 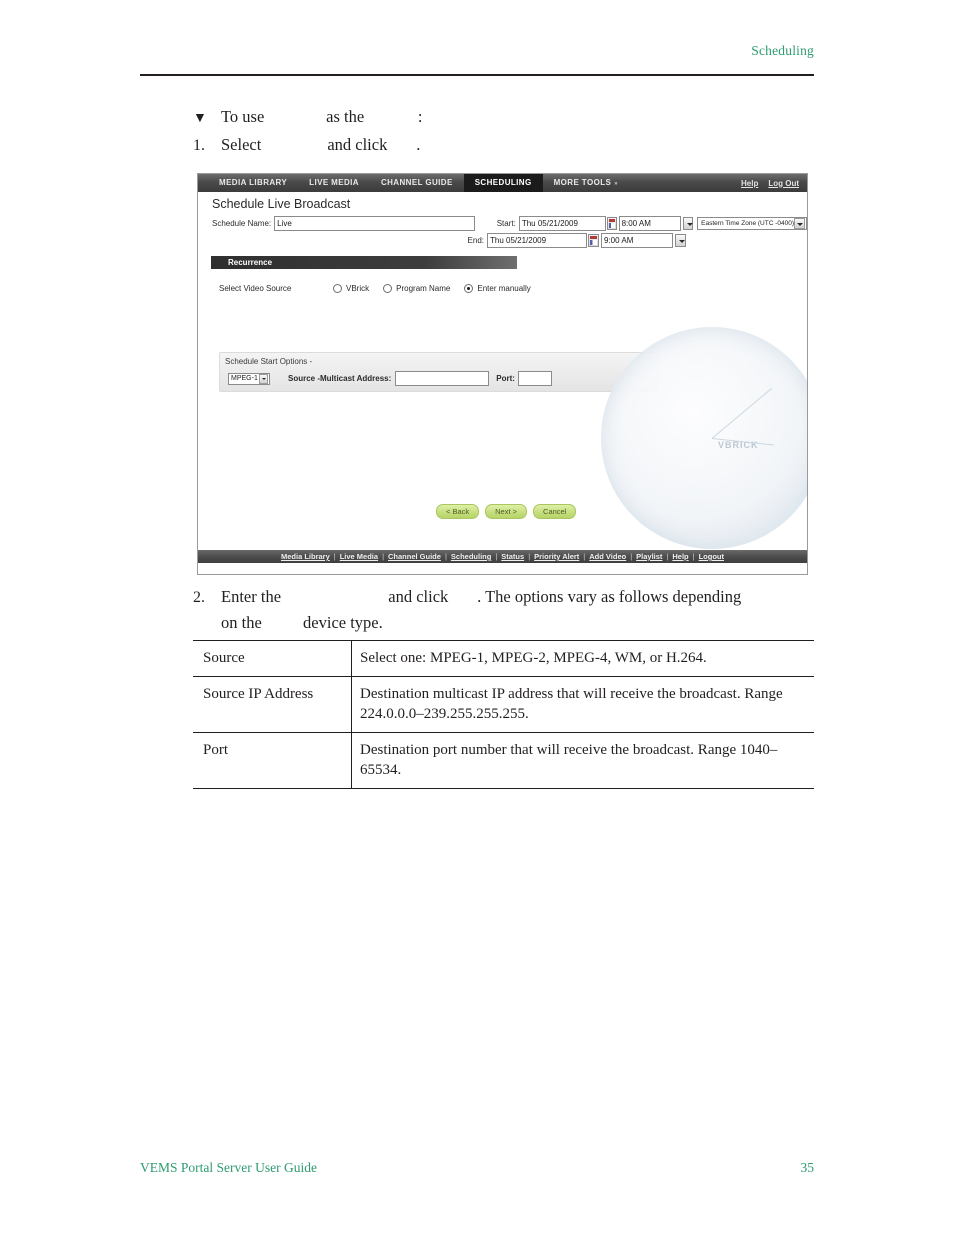 What do you see at coordinates (711, 556) in the screenshot?
I see `footer-link-logout: Logout` at bounding box center [711, 556].